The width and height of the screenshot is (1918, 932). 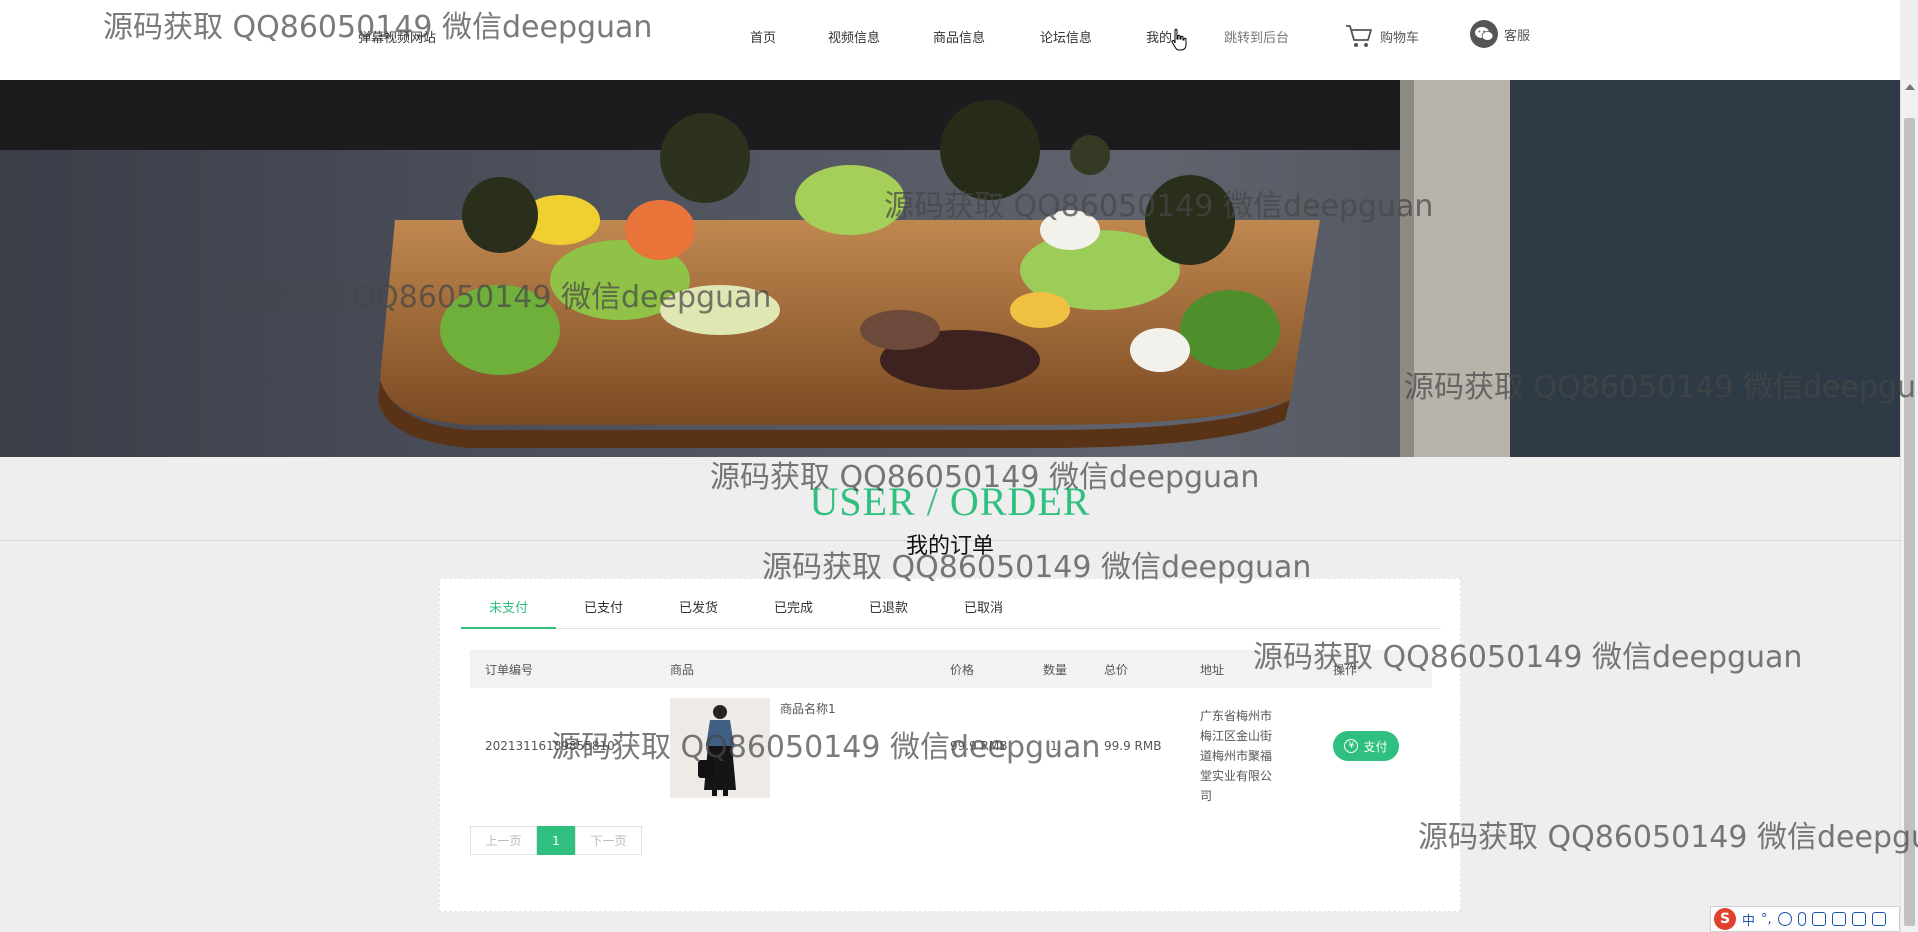 What do you see at coordinates (1909, 522) in the screenshot?
I see `scroll-thumb` at bounding box center [1909, 522].